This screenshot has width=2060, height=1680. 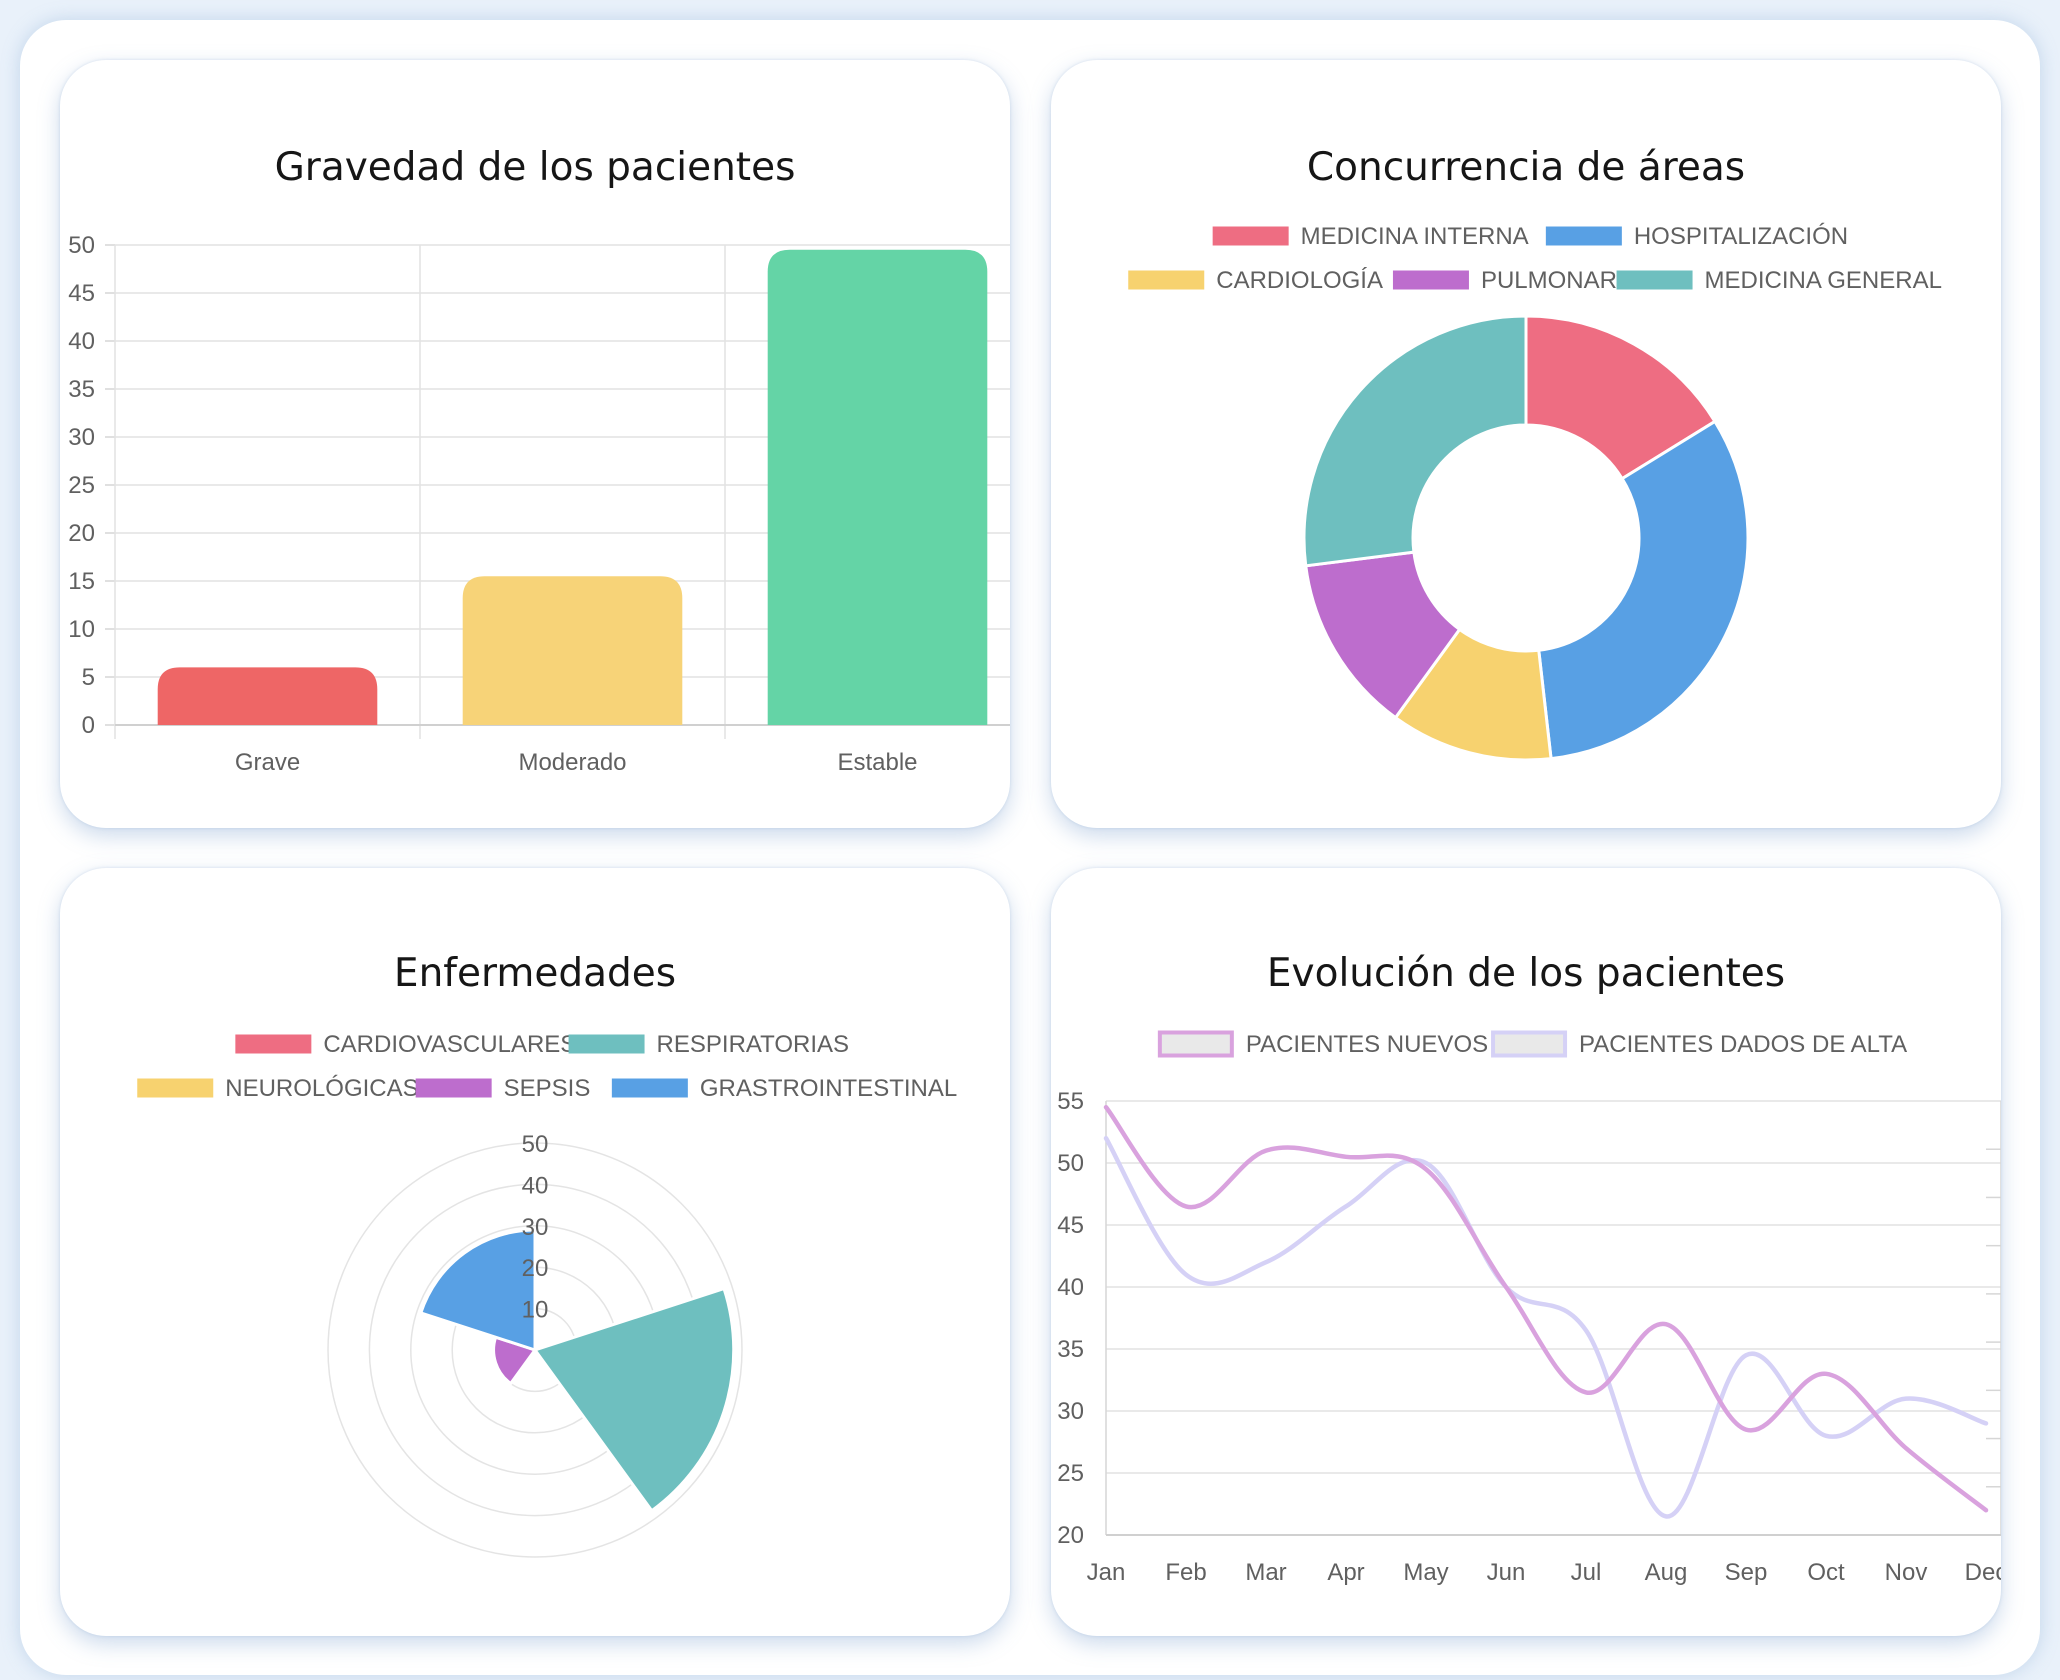 What do you see at coordinates (1666, 1572) in the screenshot?
I see `x-tick-label: Aug` at bounding box center [1666, 1572].